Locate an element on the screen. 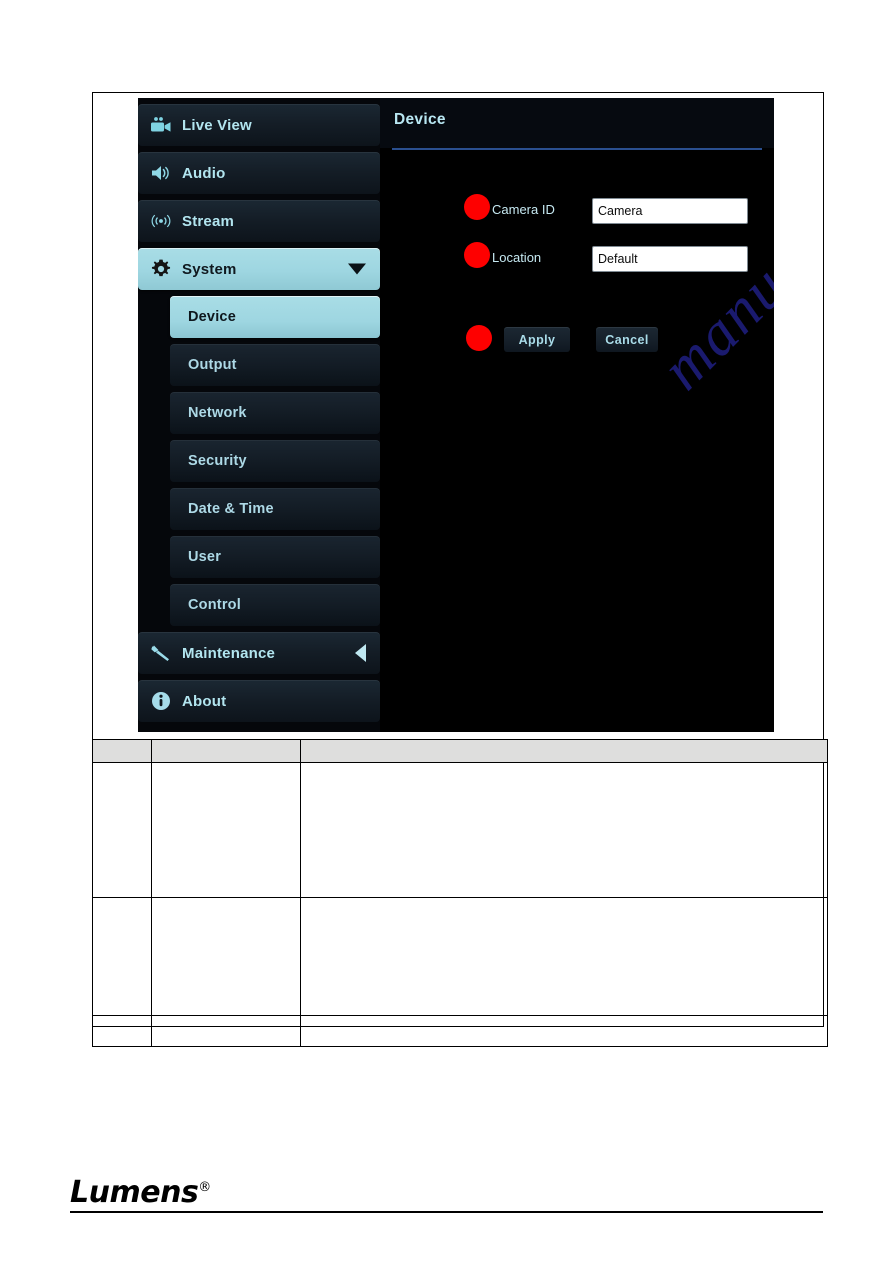 The width and height of the screenshot is (893, 1263). sidebar-subitem-output: Output is located at coordinates (275, 365).